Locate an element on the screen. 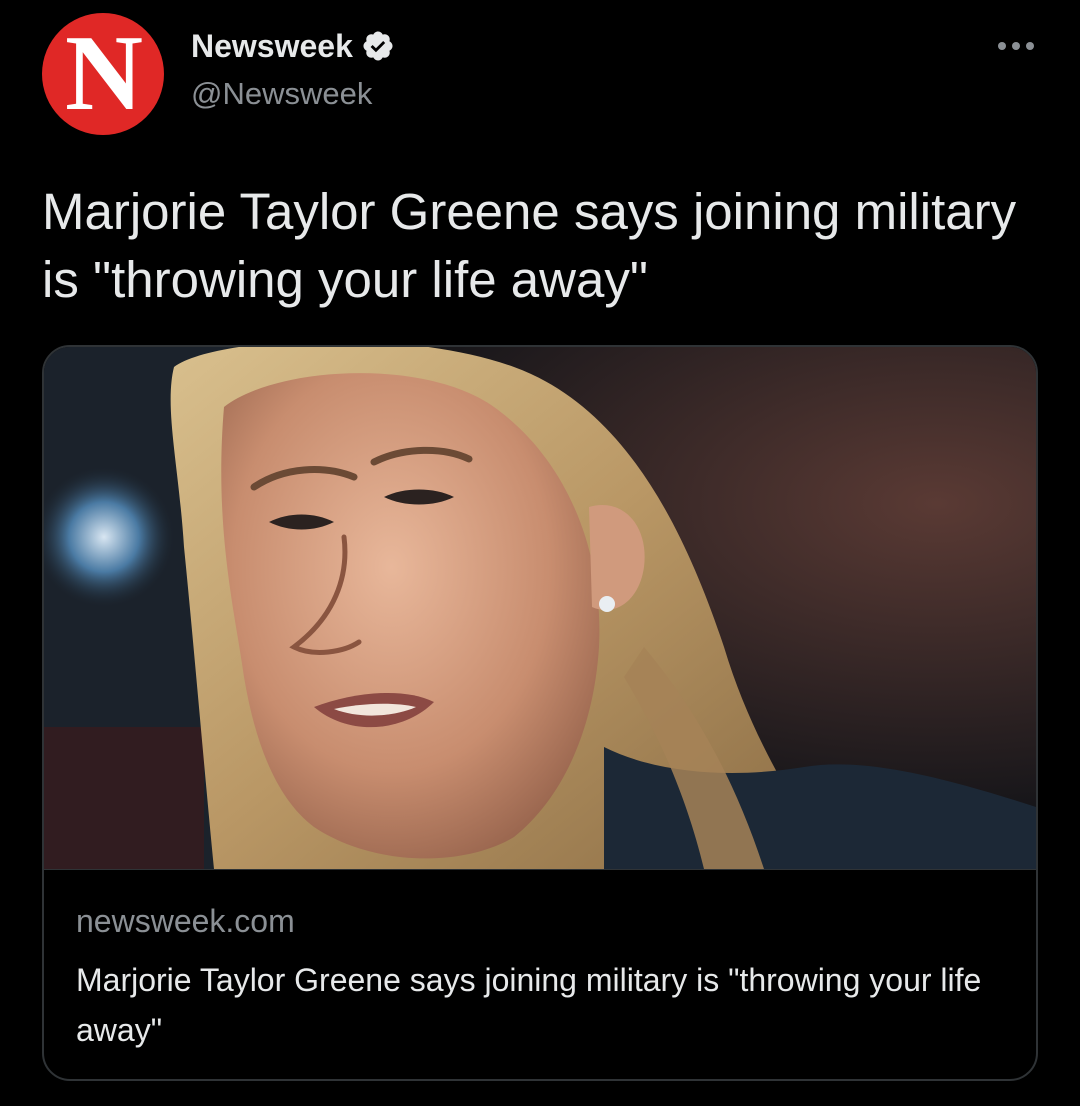 The image size is (1080, 1106). author-handle: @Newsweek is located at coordinates (281, 94).